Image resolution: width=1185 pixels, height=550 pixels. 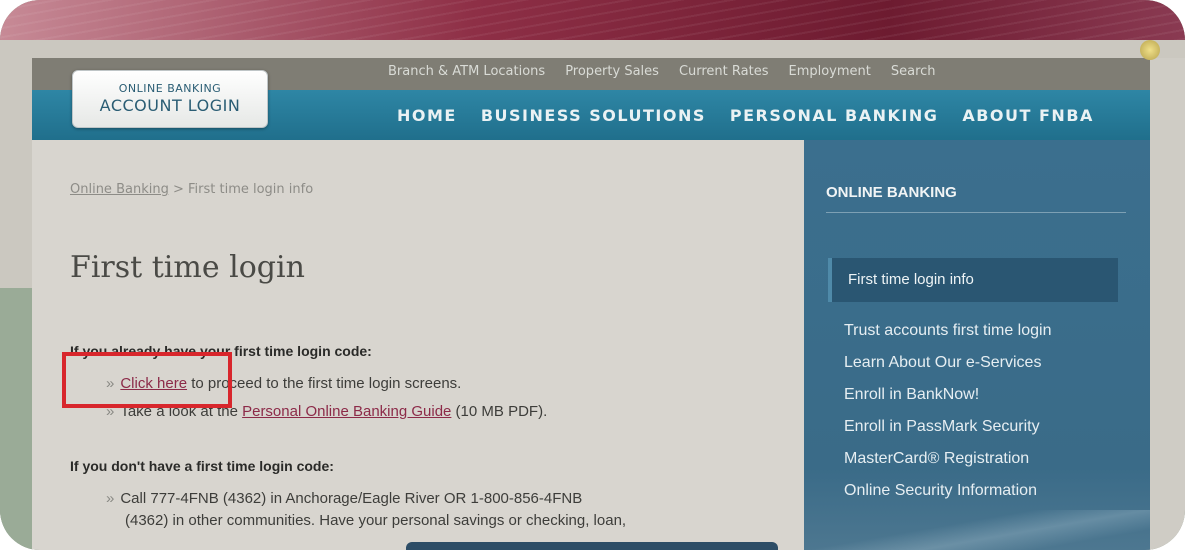 What do you see at coordinates (499, 411) in the screenshot?
I see `bullet2-suffix: (10 MB PDF).` at bounding box center [499, 411].